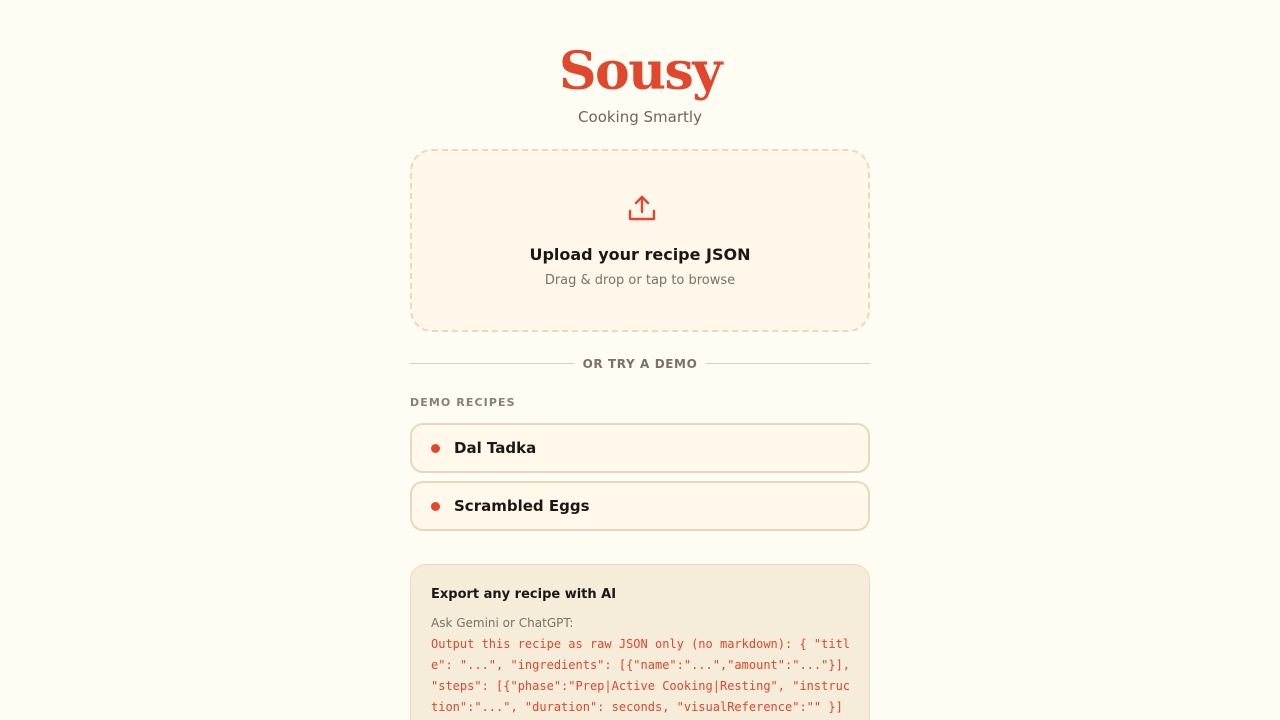 The height and width of the screenshot is (720, 1280). Describe the element at coordinates (502, 623) in the screenshot. I see `export-ask-text: Ask Gemini or ChatGPT:` at that location.